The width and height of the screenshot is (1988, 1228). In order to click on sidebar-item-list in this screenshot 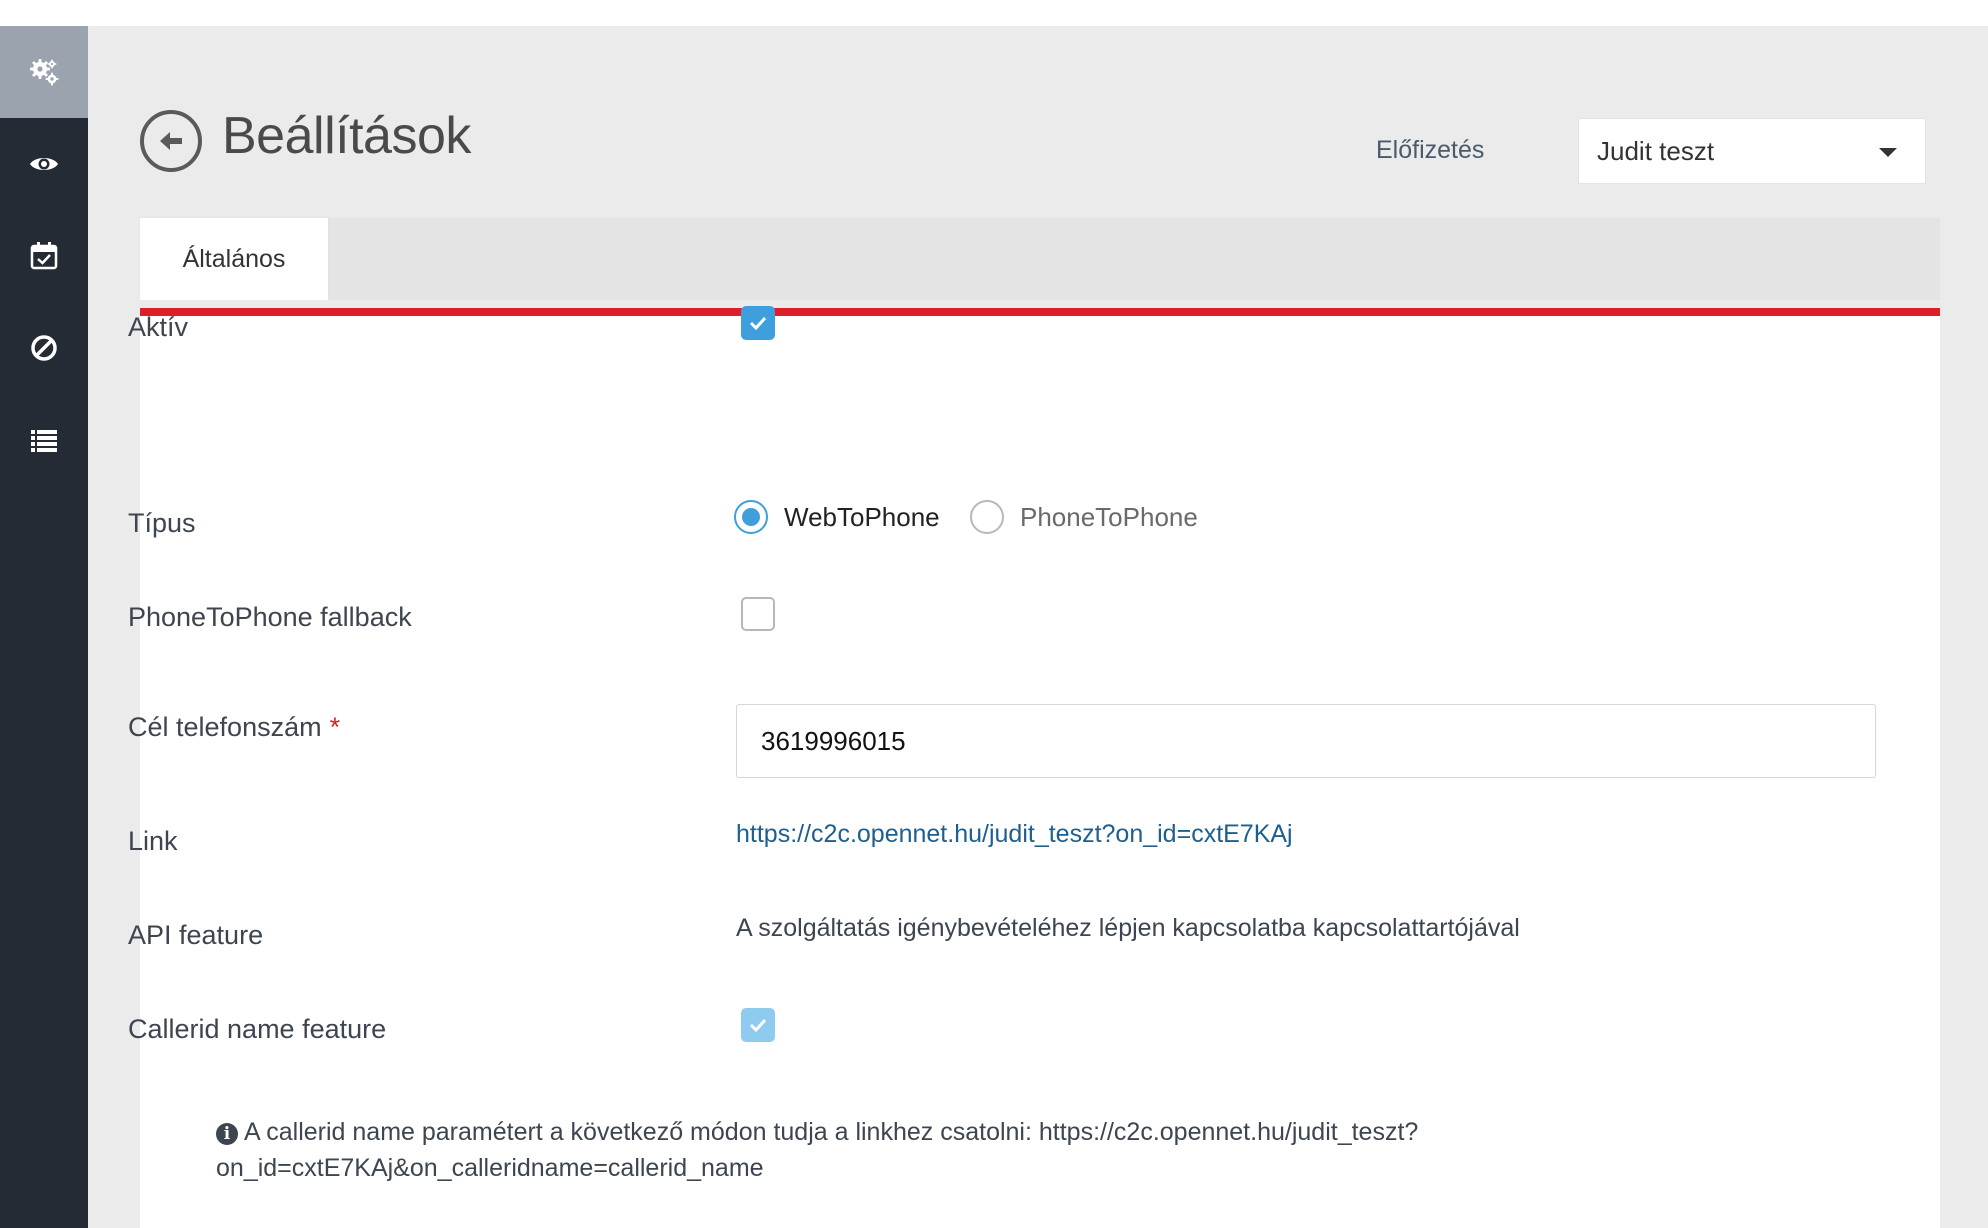, I will do `click(44, 440)`.